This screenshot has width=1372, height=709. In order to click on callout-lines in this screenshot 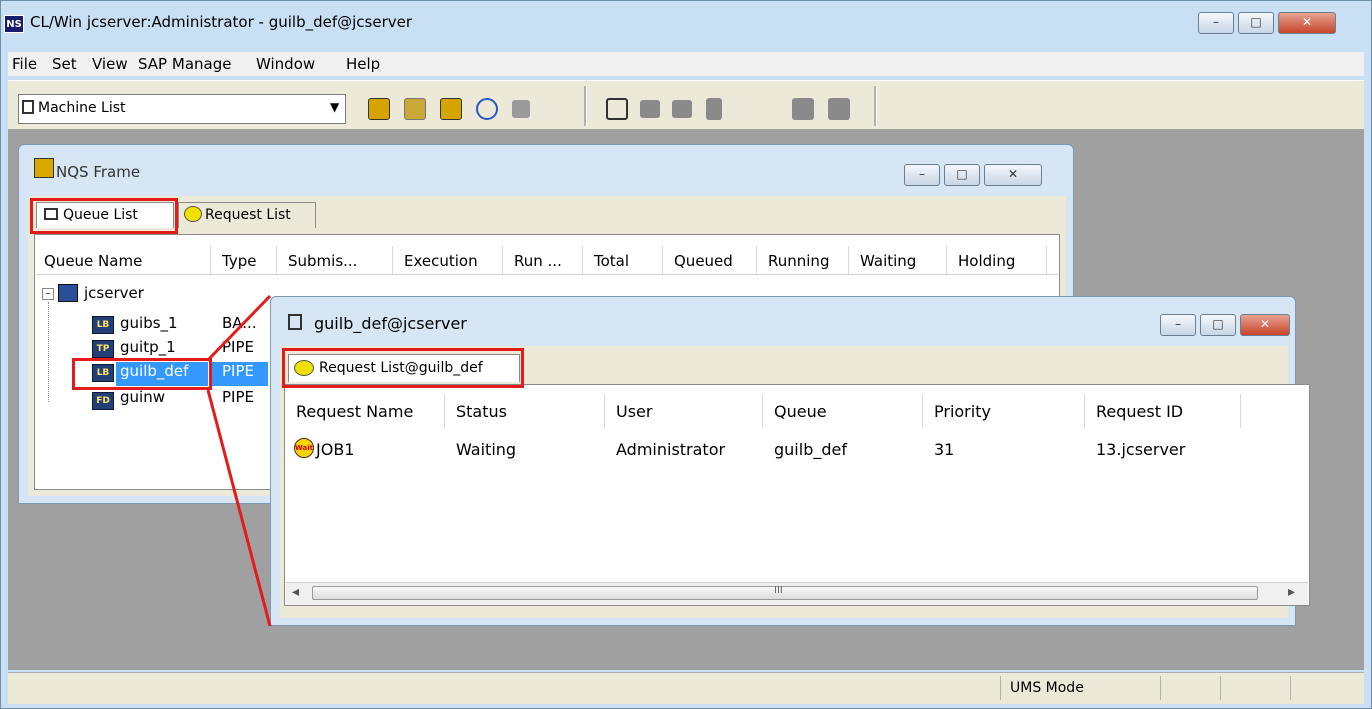, I will do `click(239, 460)`.